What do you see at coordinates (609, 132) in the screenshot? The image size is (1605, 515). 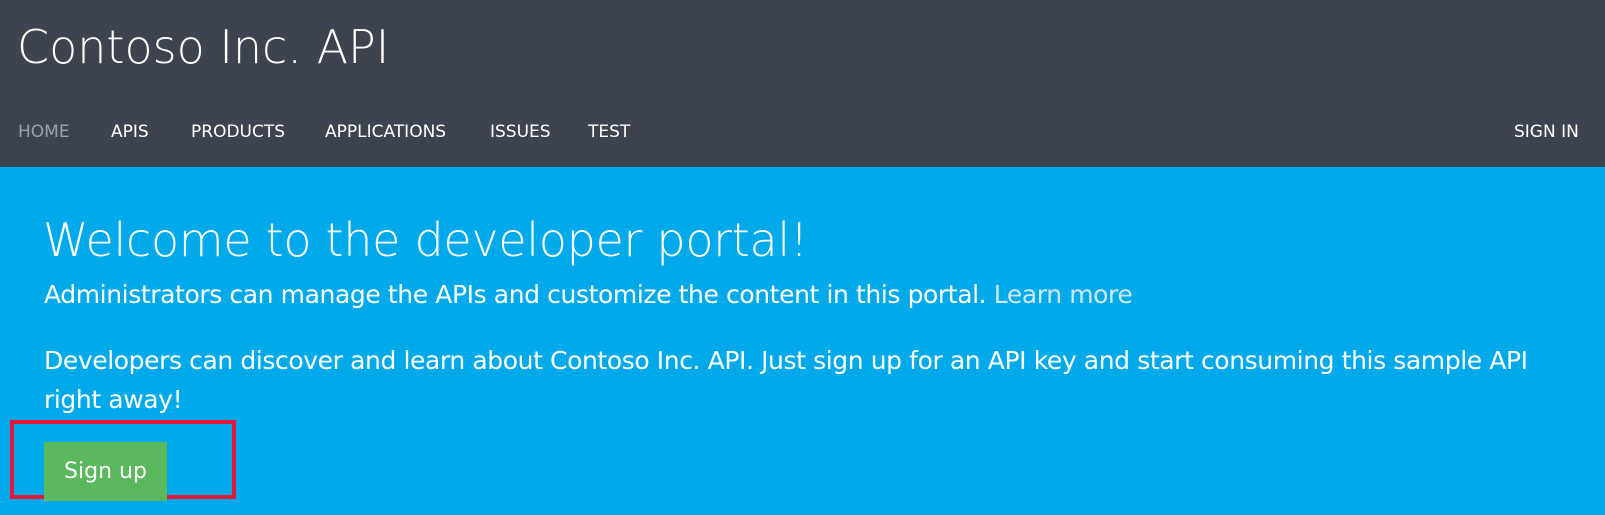 I see `nav-test: TEST` at bounding box center [609, 132].